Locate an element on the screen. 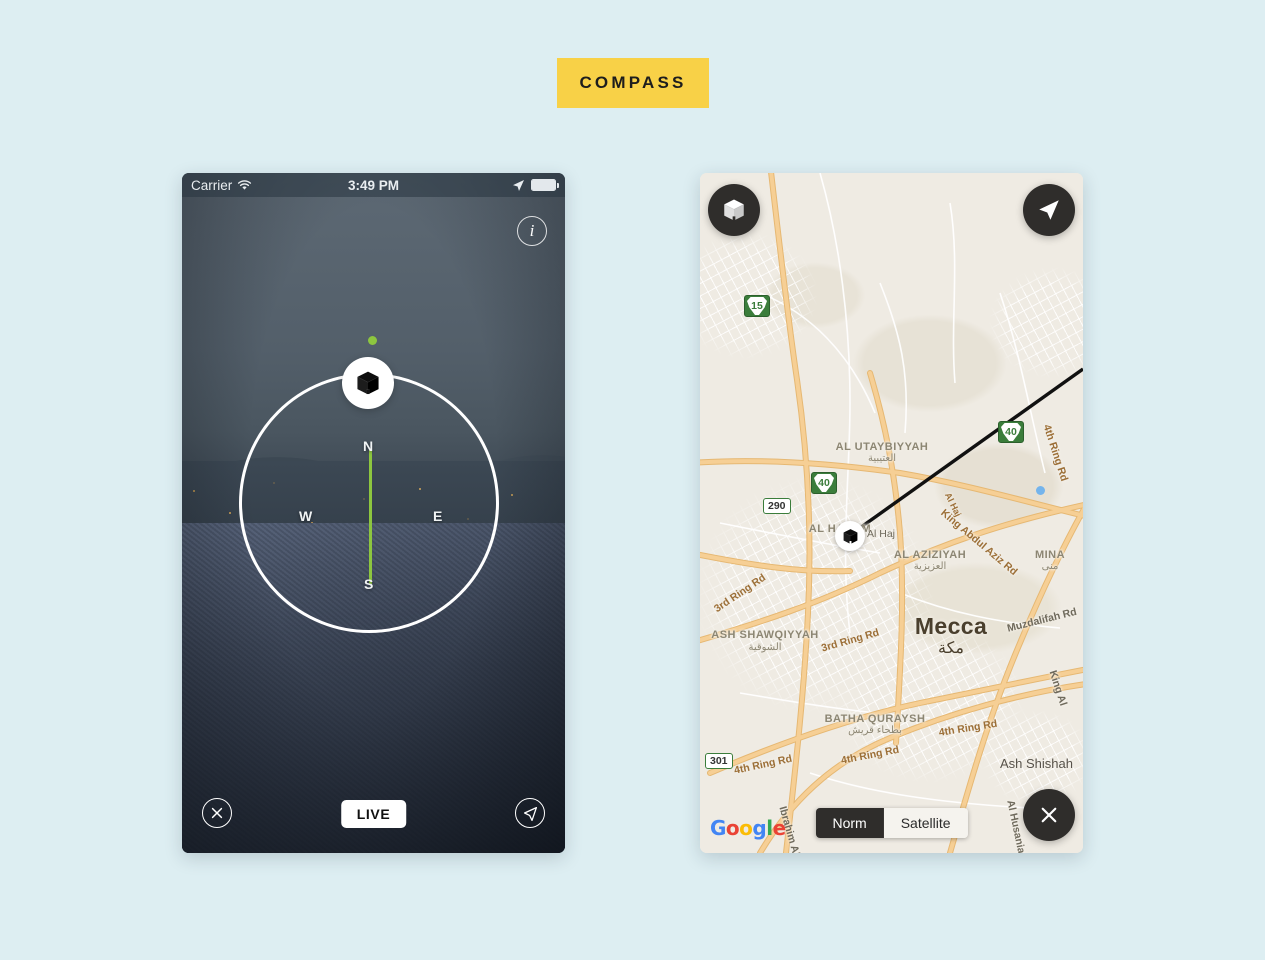 The image size is (1265, 960). district-label: MINA منى is located at coordinates (1050, 560).